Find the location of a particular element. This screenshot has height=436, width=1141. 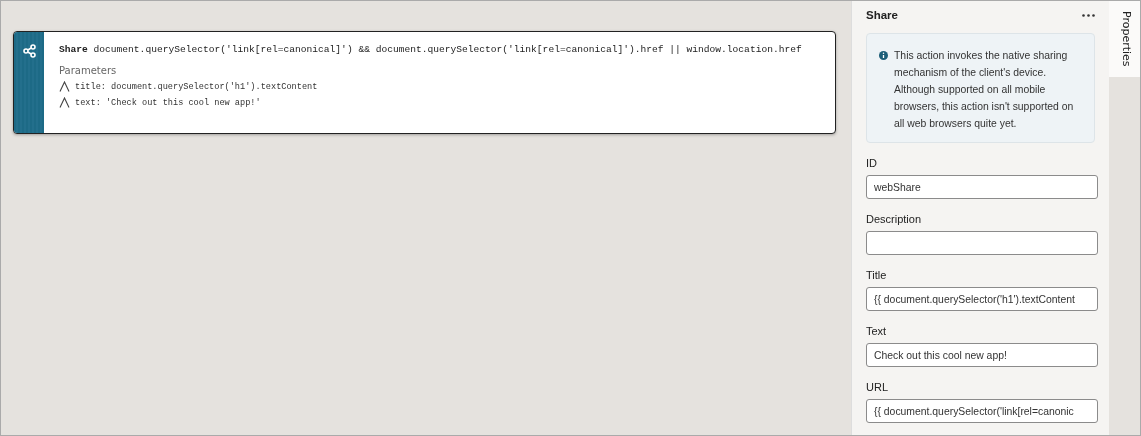

field-label: ID is located at coordinates (872, 163).